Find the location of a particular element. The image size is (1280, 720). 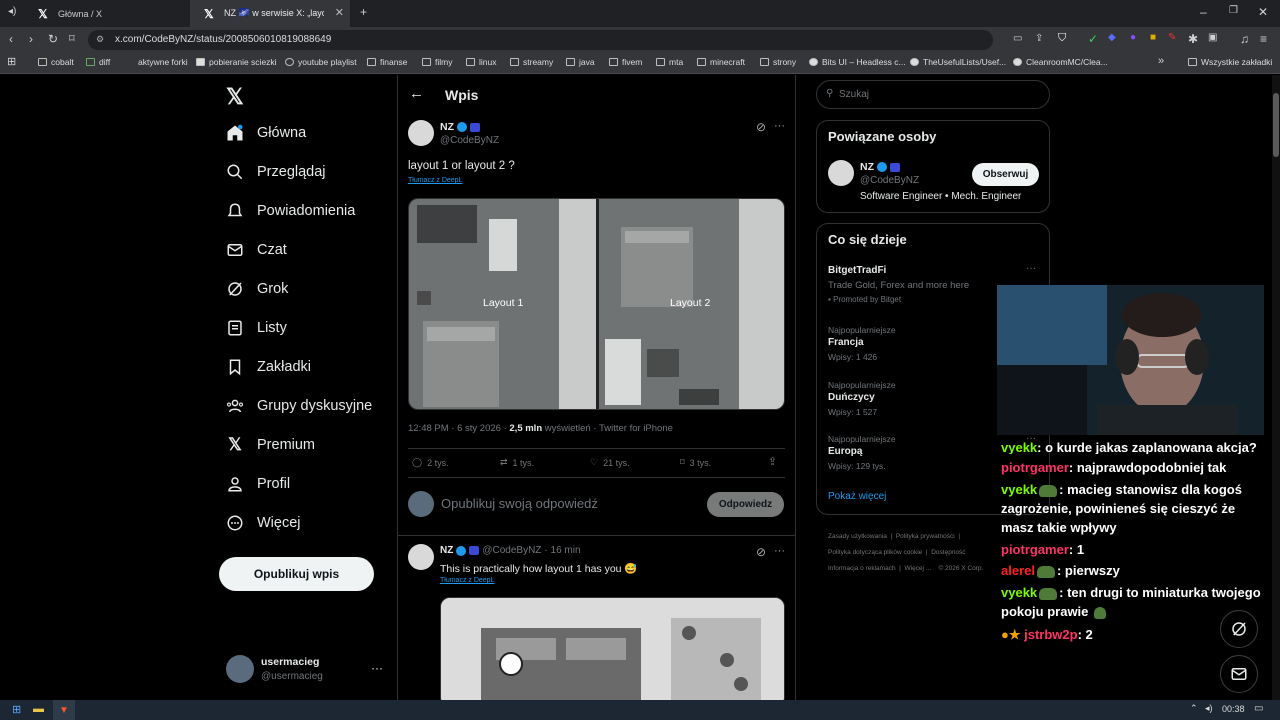

nav-premium: 𝕏 Premium is located at coordinates (270, 444).